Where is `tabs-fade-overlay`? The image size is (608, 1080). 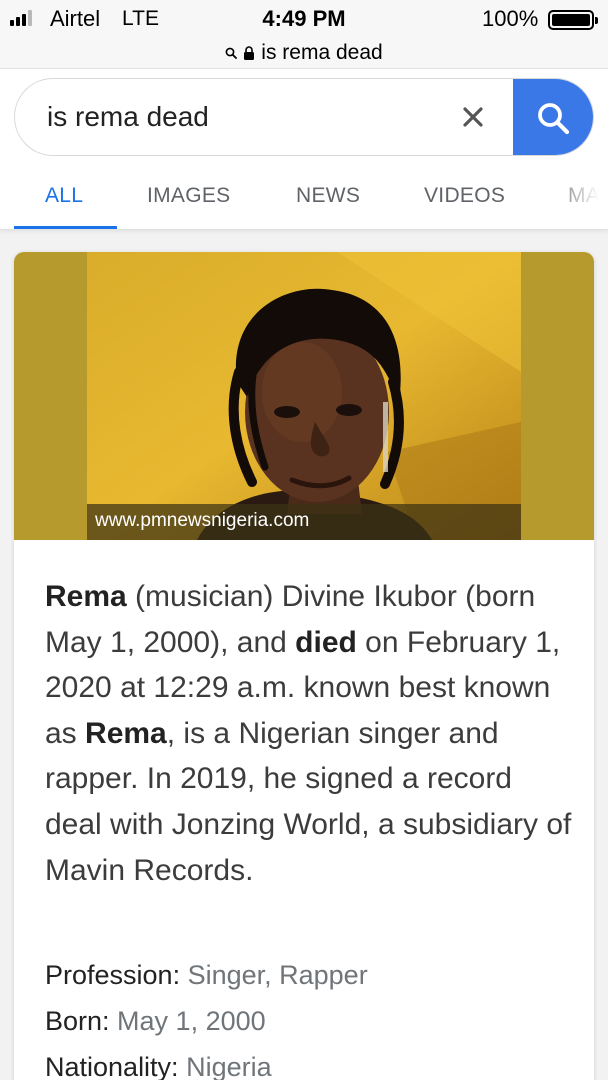 tabs-fade-overlay is located at coordinates (578, 195).